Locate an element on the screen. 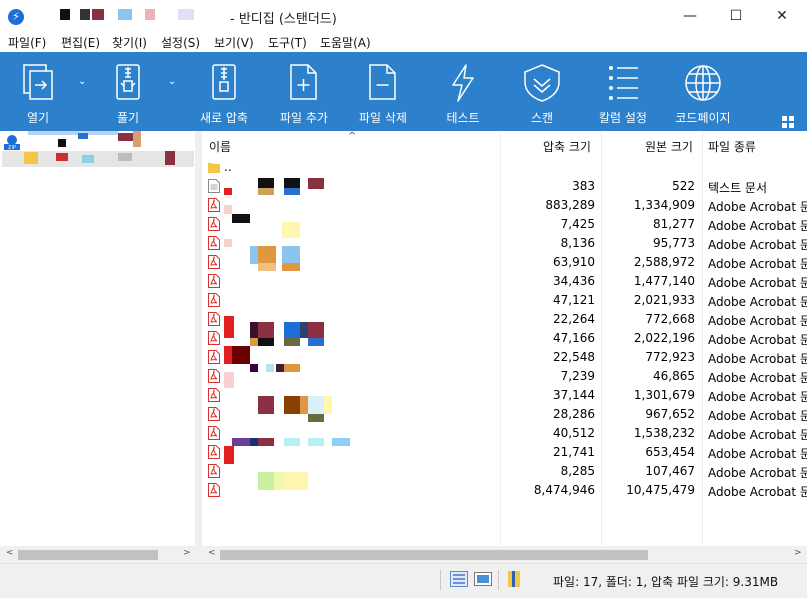 This screenshot has width=807, height=598. delete-file-button: 파일 삭제 is located at coordinates (383, 91).